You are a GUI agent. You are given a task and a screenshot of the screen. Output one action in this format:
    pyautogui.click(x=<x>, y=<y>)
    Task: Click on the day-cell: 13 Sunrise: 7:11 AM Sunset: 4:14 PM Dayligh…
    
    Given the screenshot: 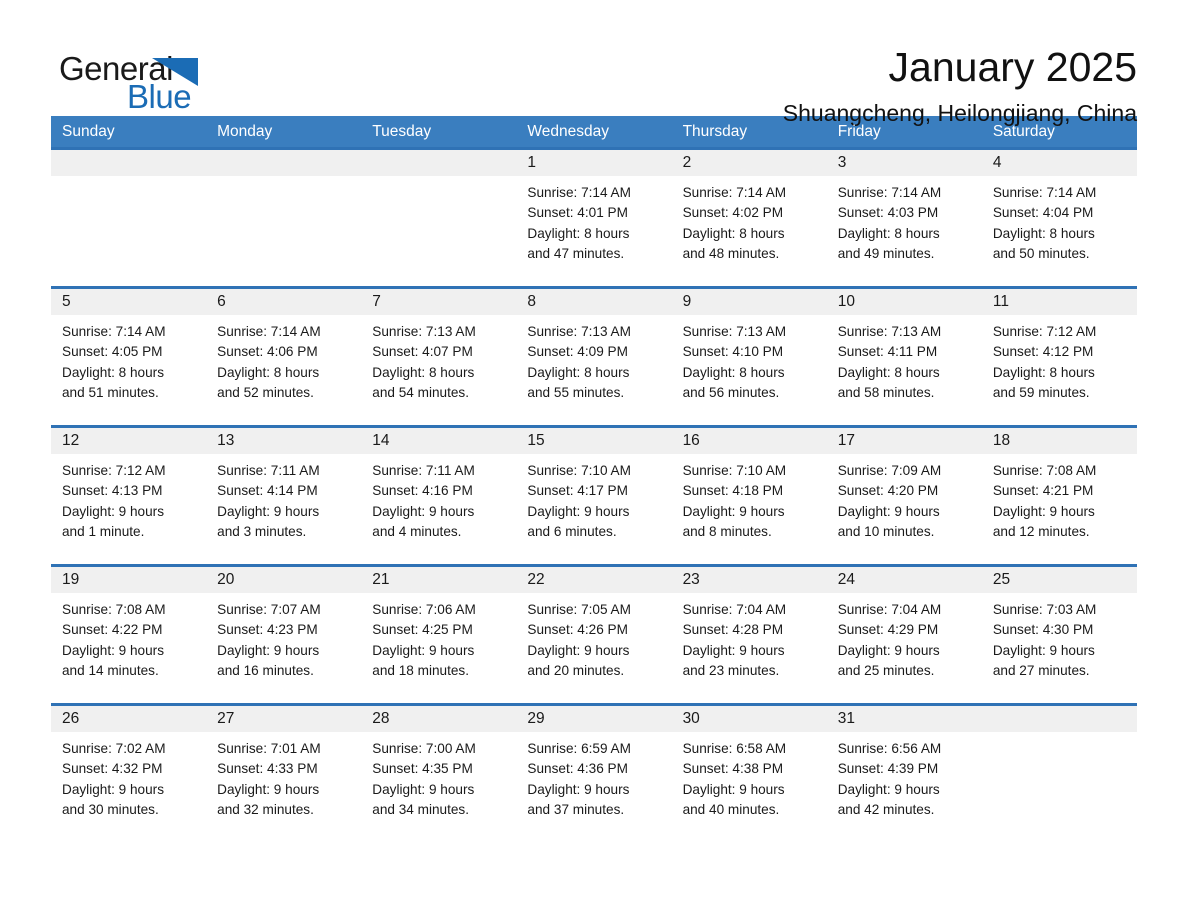 What is the action you would take?
    pyautogui.click(x=284, y=494)
    